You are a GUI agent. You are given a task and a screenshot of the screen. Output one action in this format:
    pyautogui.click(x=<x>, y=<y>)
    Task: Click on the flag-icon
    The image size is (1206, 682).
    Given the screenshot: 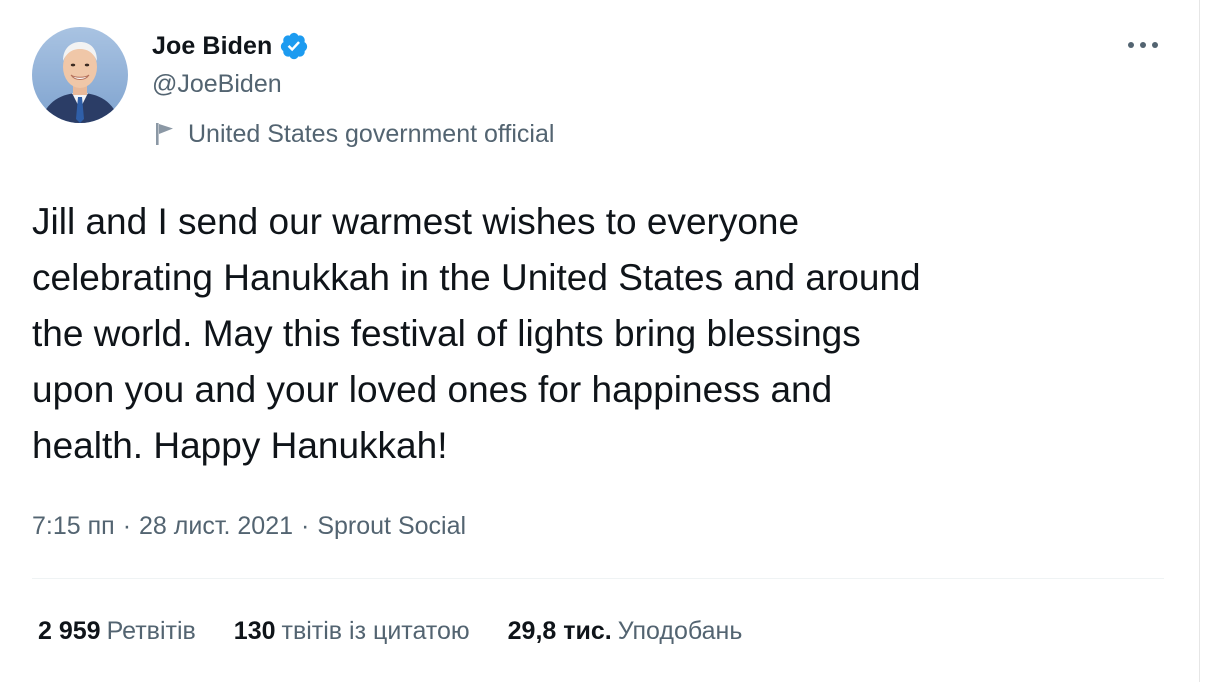 What is the action you would take?
    pyautogui.click(x=165, y=134)
    